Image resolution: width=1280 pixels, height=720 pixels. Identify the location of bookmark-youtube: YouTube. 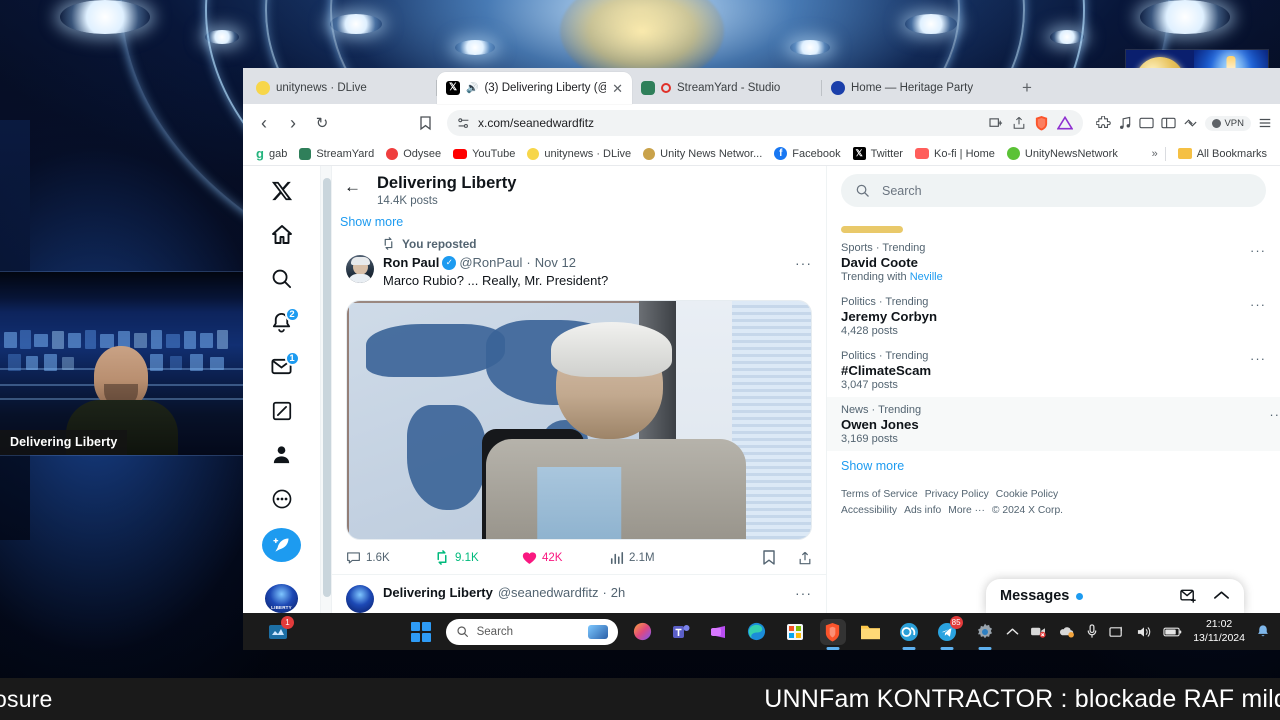
(484, 154).